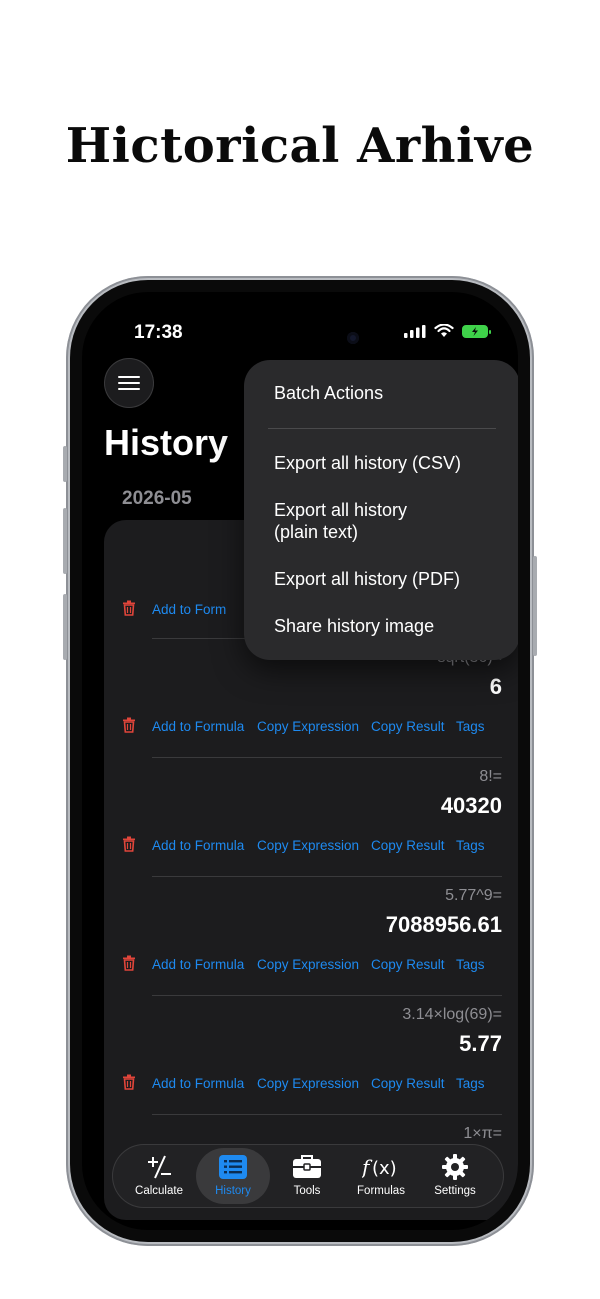 The height and width of the screenshot is (1299, 600). I want to click on plus-minus-icon, so click(159, 1167).